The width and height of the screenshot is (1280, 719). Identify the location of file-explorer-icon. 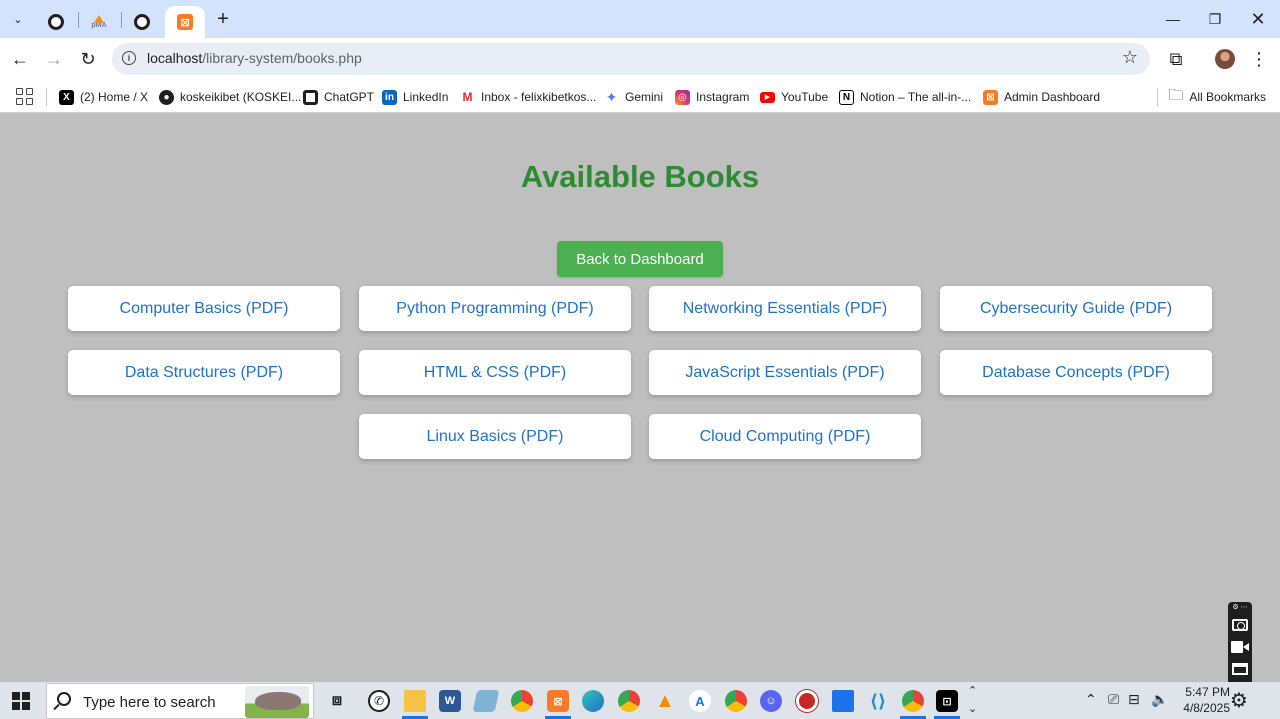
(415, 701).